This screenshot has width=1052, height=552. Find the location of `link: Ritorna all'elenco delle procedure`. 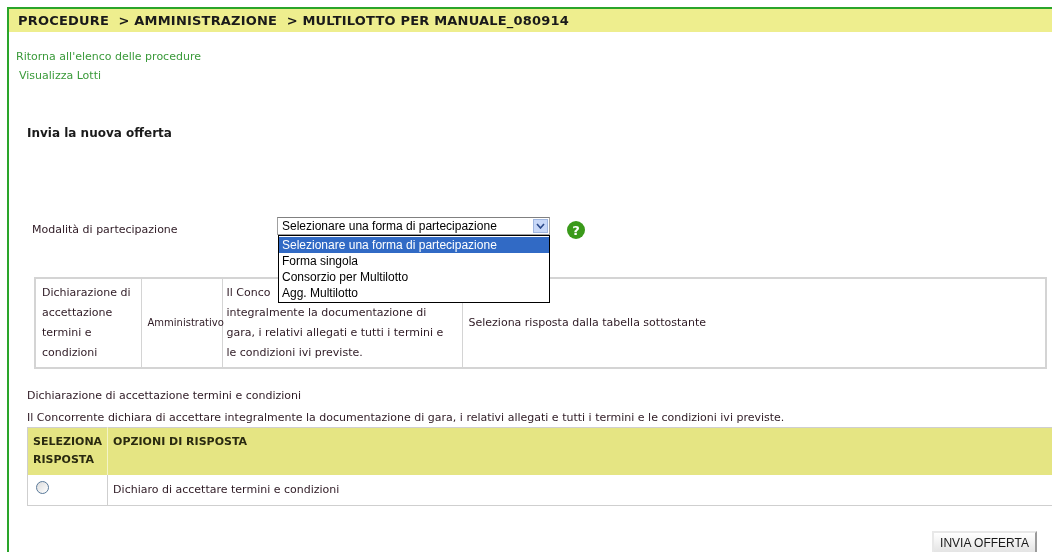

link: Ritorna all'elenco delle procedure is located at coordinates (108, 57).